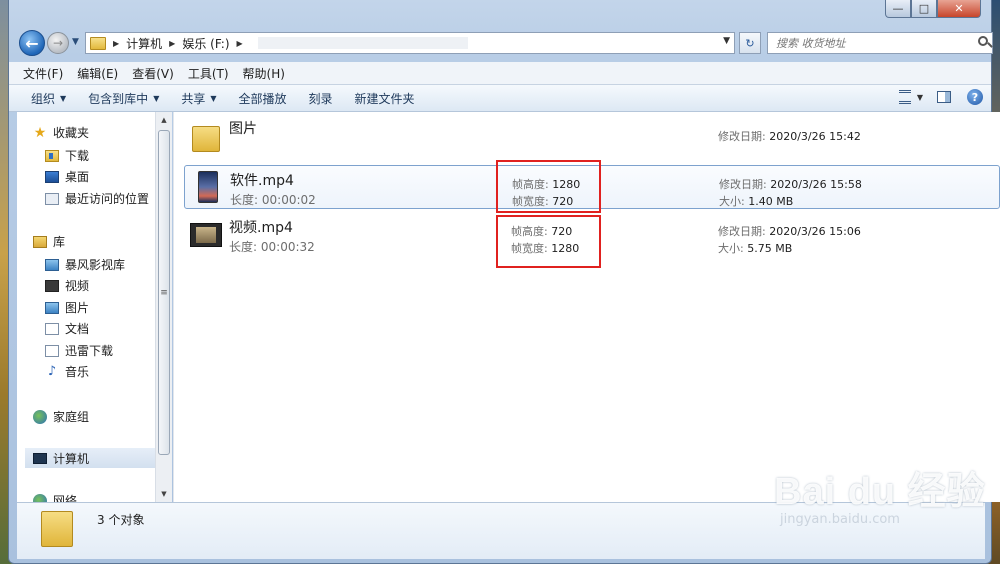 The width and height of the screenshot is (1000, 564). What do you see at coordinates (243, 247) in the screenshot?
I see `length-label: 长度:` at bounding box center [243, 247].